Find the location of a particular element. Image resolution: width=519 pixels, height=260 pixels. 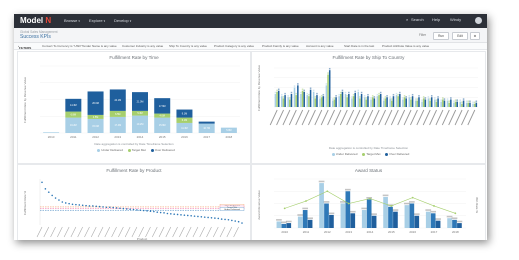

filter-item: Product Category is any value is located at coordinates (234, 46).